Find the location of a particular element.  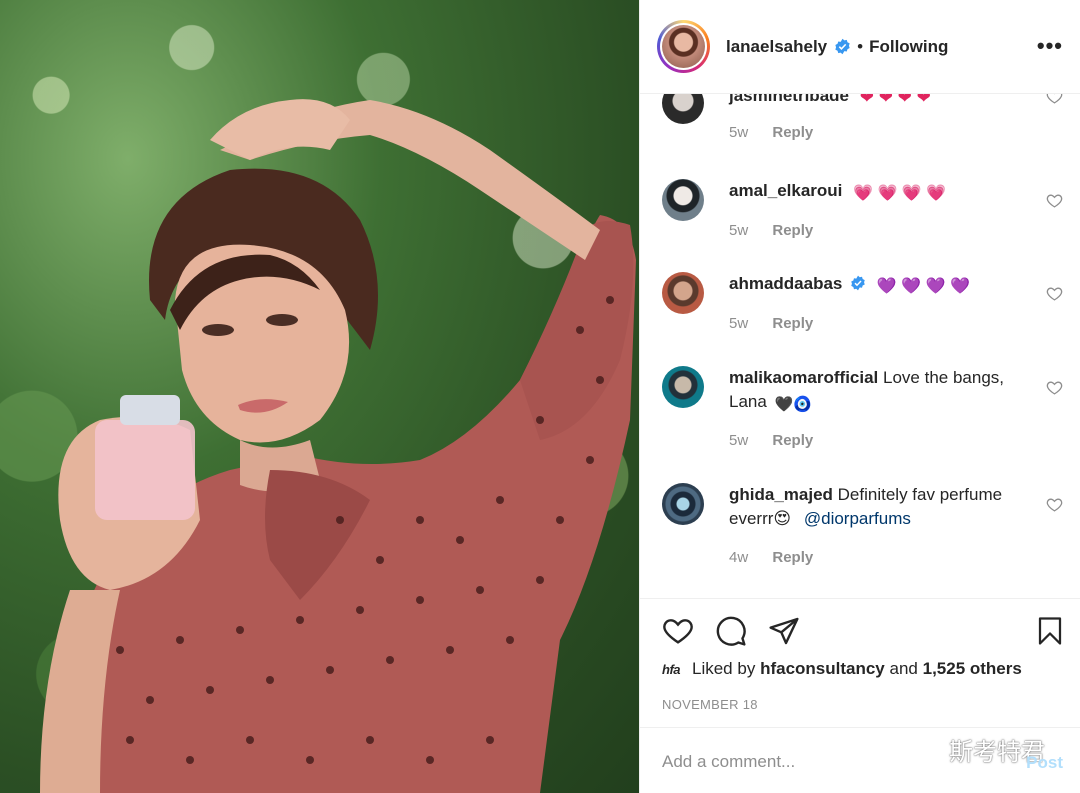

author-avatar is located at coordinates (683, 46).